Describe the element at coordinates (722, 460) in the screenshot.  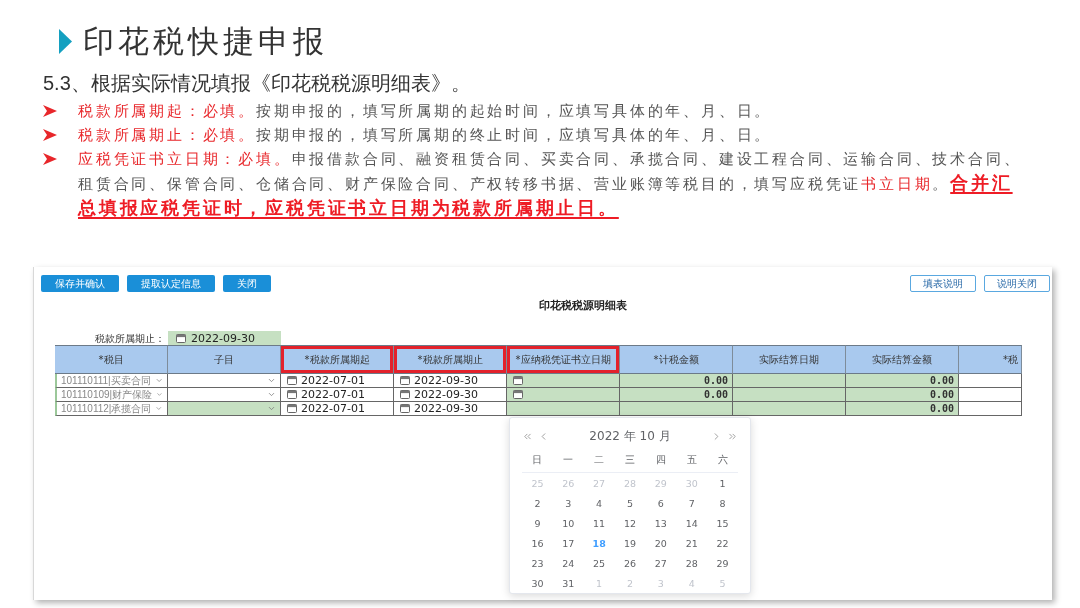
I see `weekday-label: 六` at that location.